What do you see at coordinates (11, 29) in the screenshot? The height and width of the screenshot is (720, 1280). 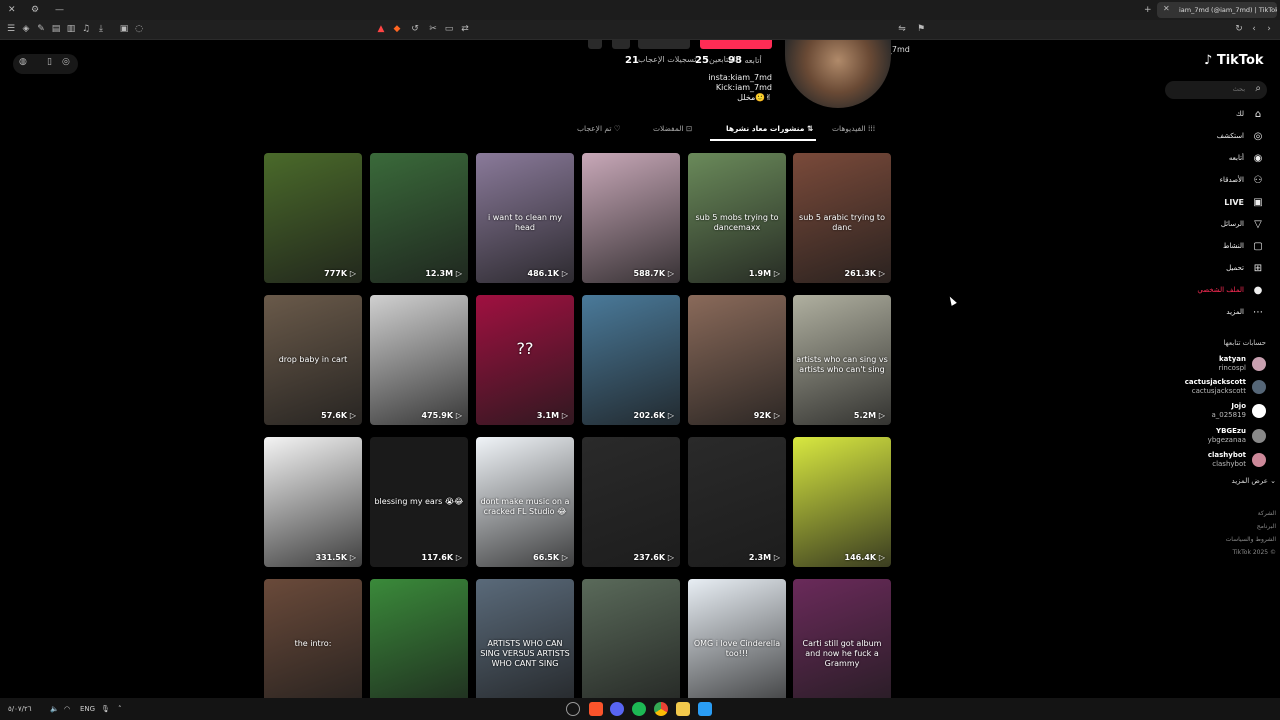 I see `menu-icon: ☰` at bounding box center [11, 29].